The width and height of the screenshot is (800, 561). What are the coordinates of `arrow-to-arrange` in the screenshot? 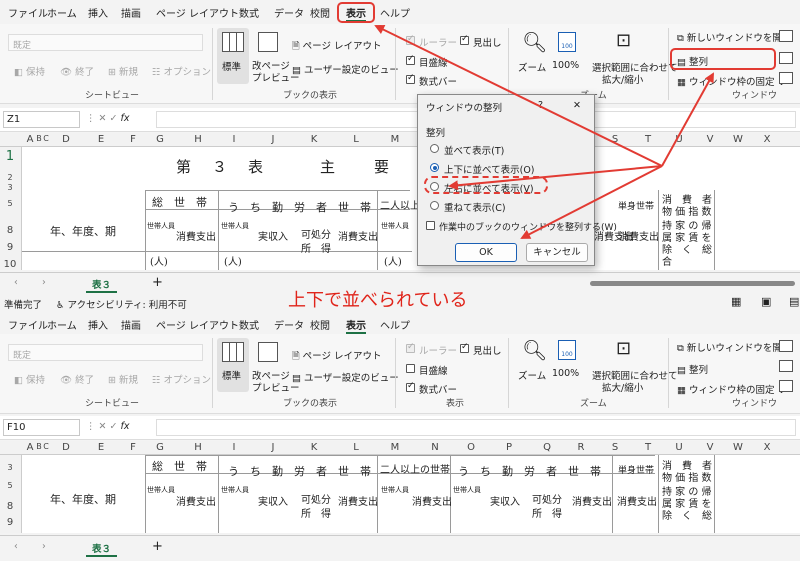 It's located at (687, 119).